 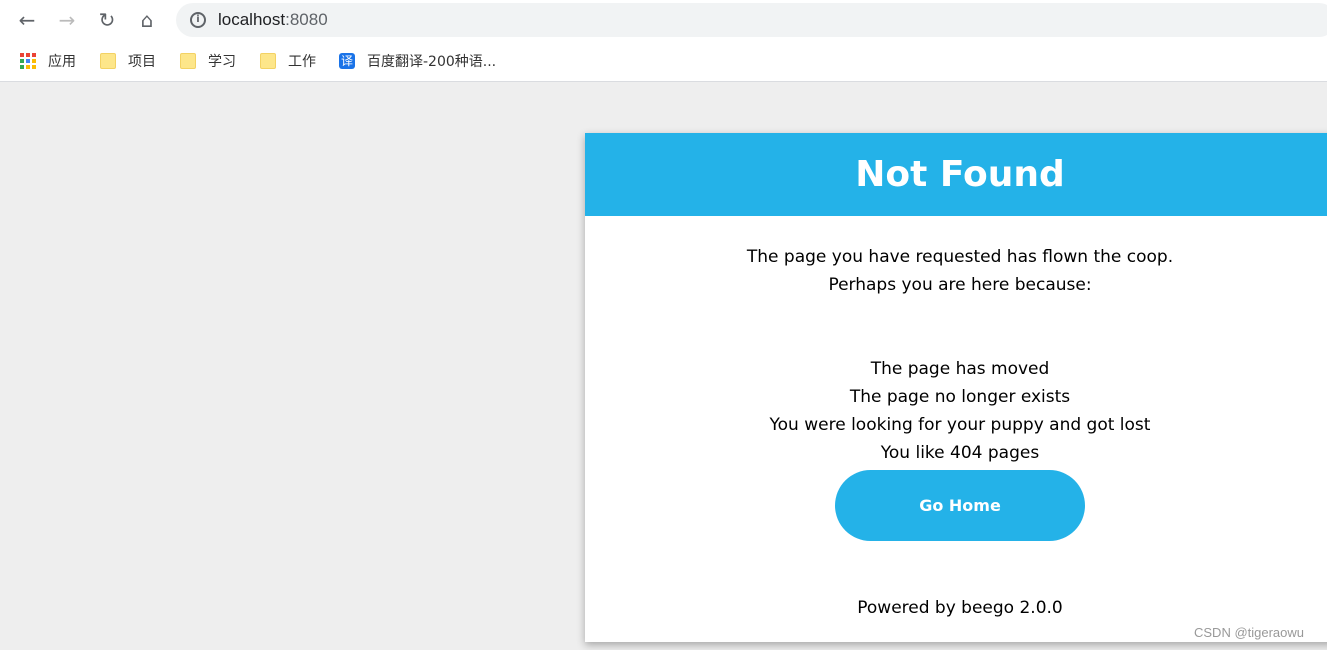 I want to click on reload-icon: ↻, so click(x=107, y=20).